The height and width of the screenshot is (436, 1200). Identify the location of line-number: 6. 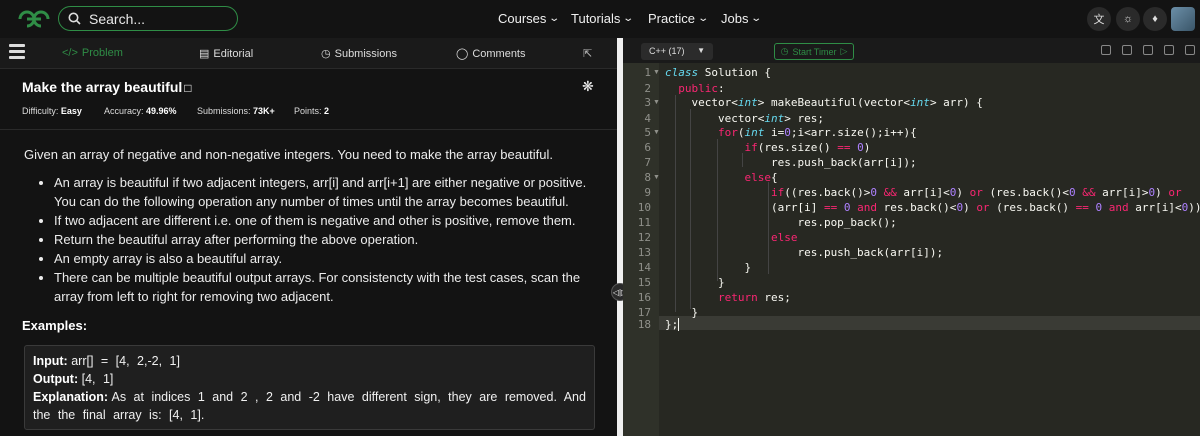
(647, 147).